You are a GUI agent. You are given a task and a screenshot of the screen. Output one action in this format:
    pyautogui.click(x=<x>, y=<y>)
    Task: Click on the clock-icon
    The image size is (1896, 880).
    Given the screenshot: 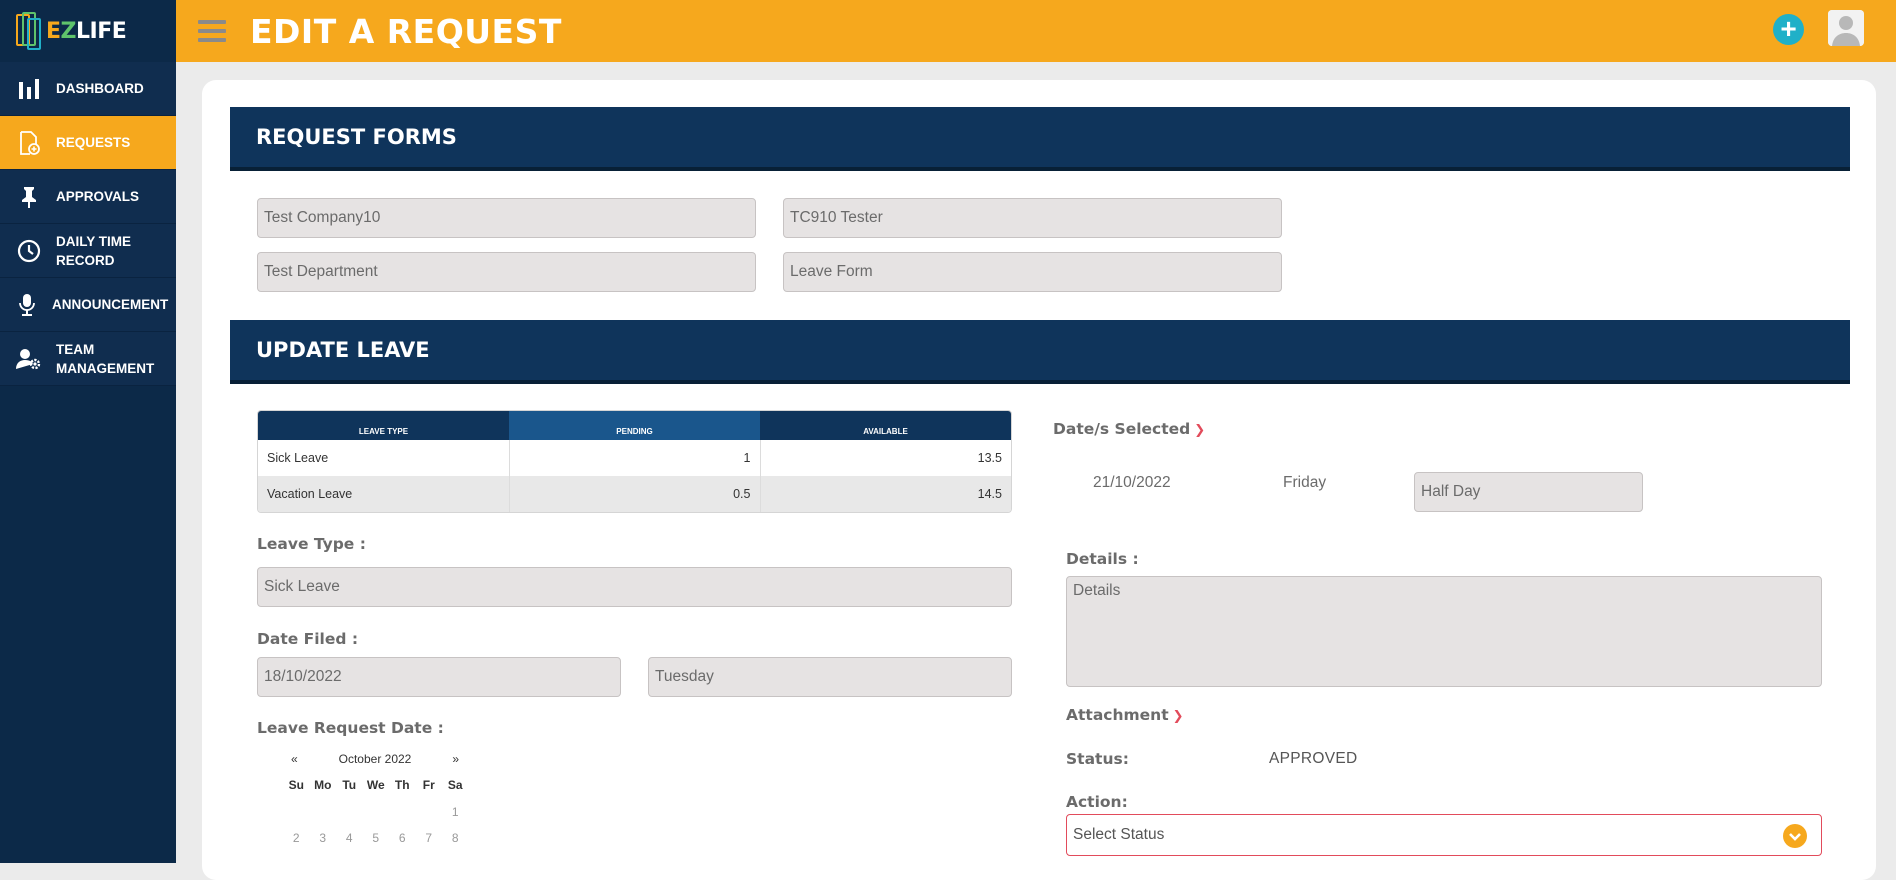 What is the action you would take?
    pyautogui.click(x=29, y=251)
    